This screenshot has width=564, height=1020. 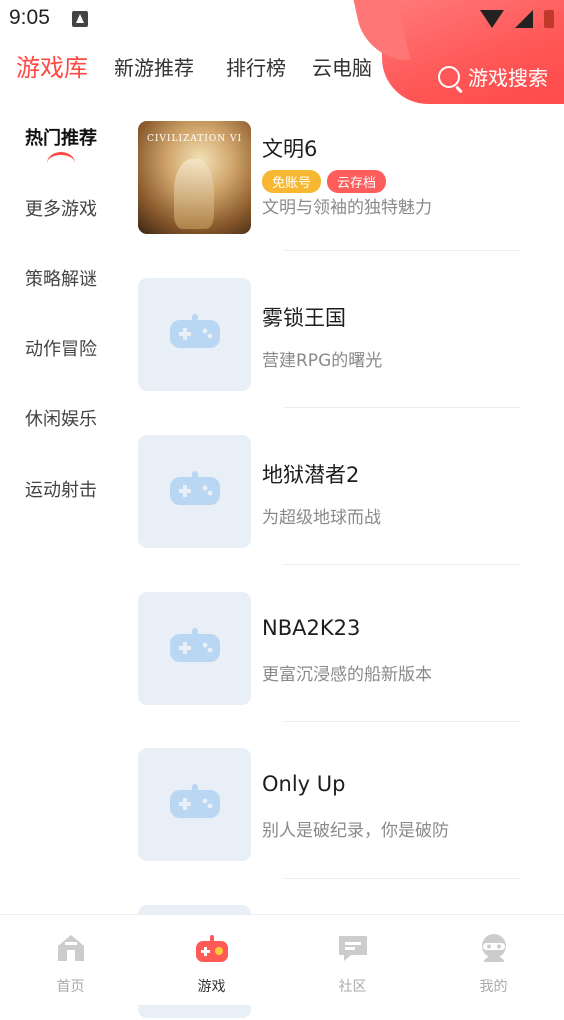 What do you see at coordinates (508, 78) in the screenshot?
I see `game-search-label: 游戏搜索` at bounding box center [508, 78].